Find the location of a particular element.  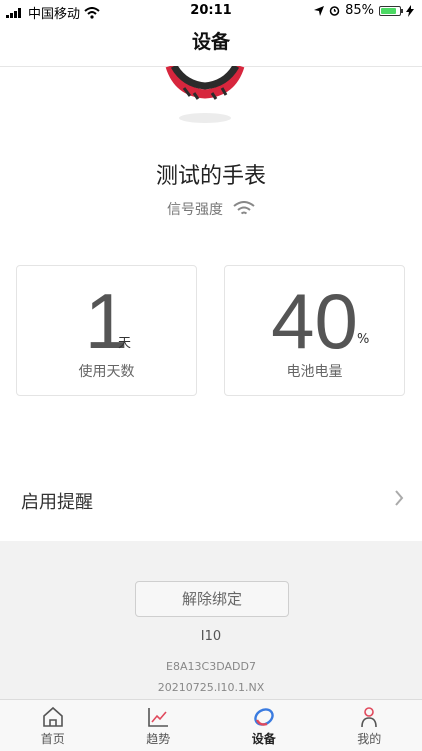

tab-home: 首页 is located at coordinates (53, 725).